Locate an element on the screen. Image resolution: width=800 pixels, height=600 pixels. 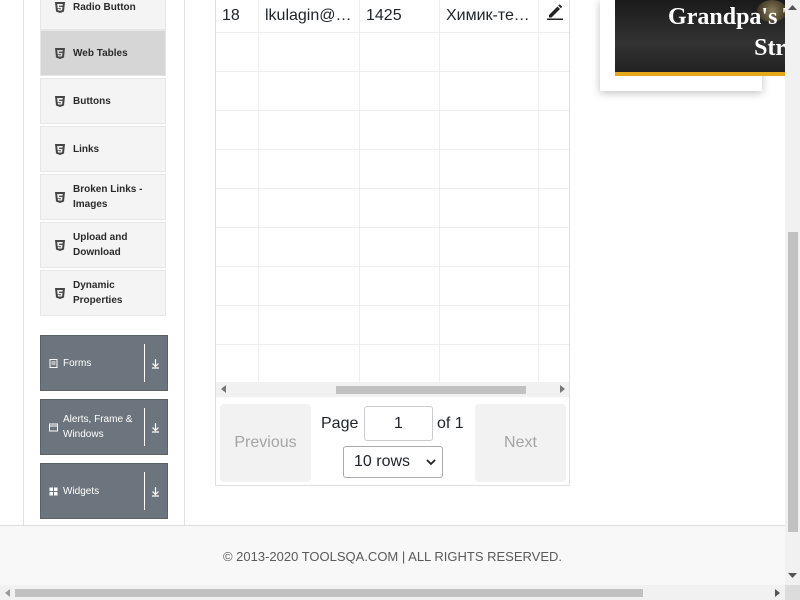
page-label: Page is located at coordinates (340, 423).